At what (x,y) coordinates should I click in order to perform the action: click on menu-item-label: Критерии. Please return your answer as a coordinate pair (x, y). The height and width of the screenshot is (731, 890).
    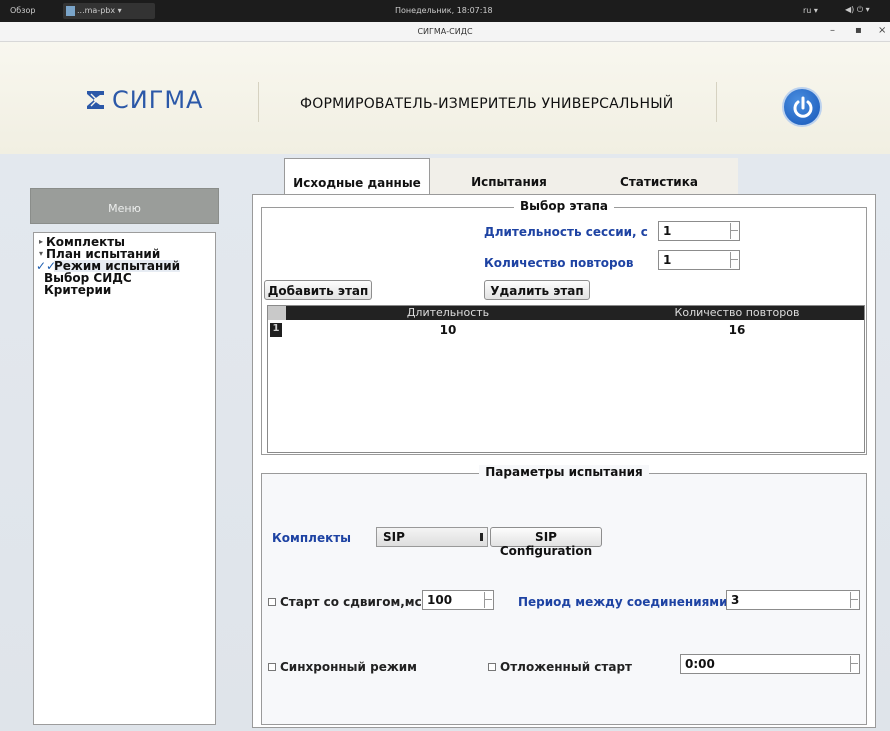
    Looking at the image, I should click on (78, 290).